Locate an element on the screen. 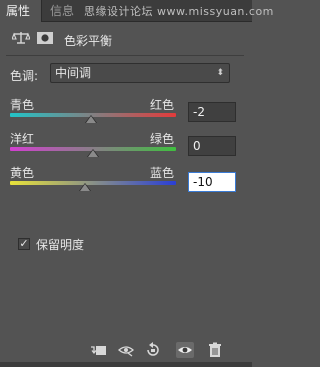 The image size is (320, 367). tab-info: 信息 is located at coordinates (62, 11).